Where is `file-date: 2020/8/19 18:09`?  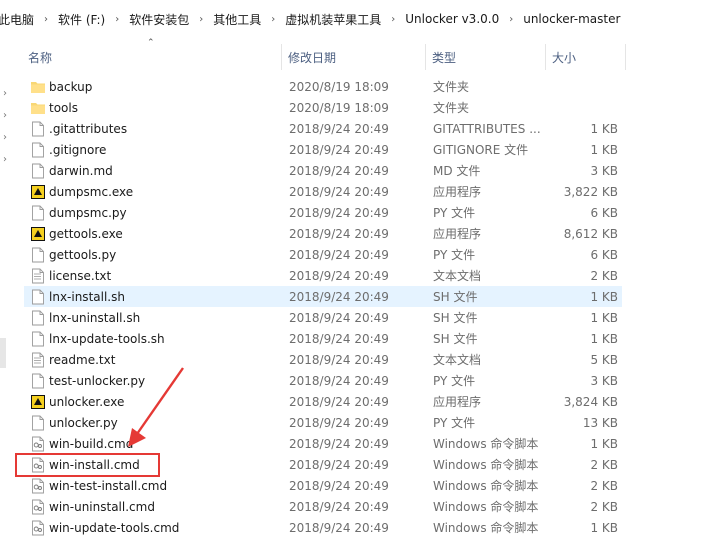
file-date: 2020/8/19 18:09 is located at coordinates (339, 87).